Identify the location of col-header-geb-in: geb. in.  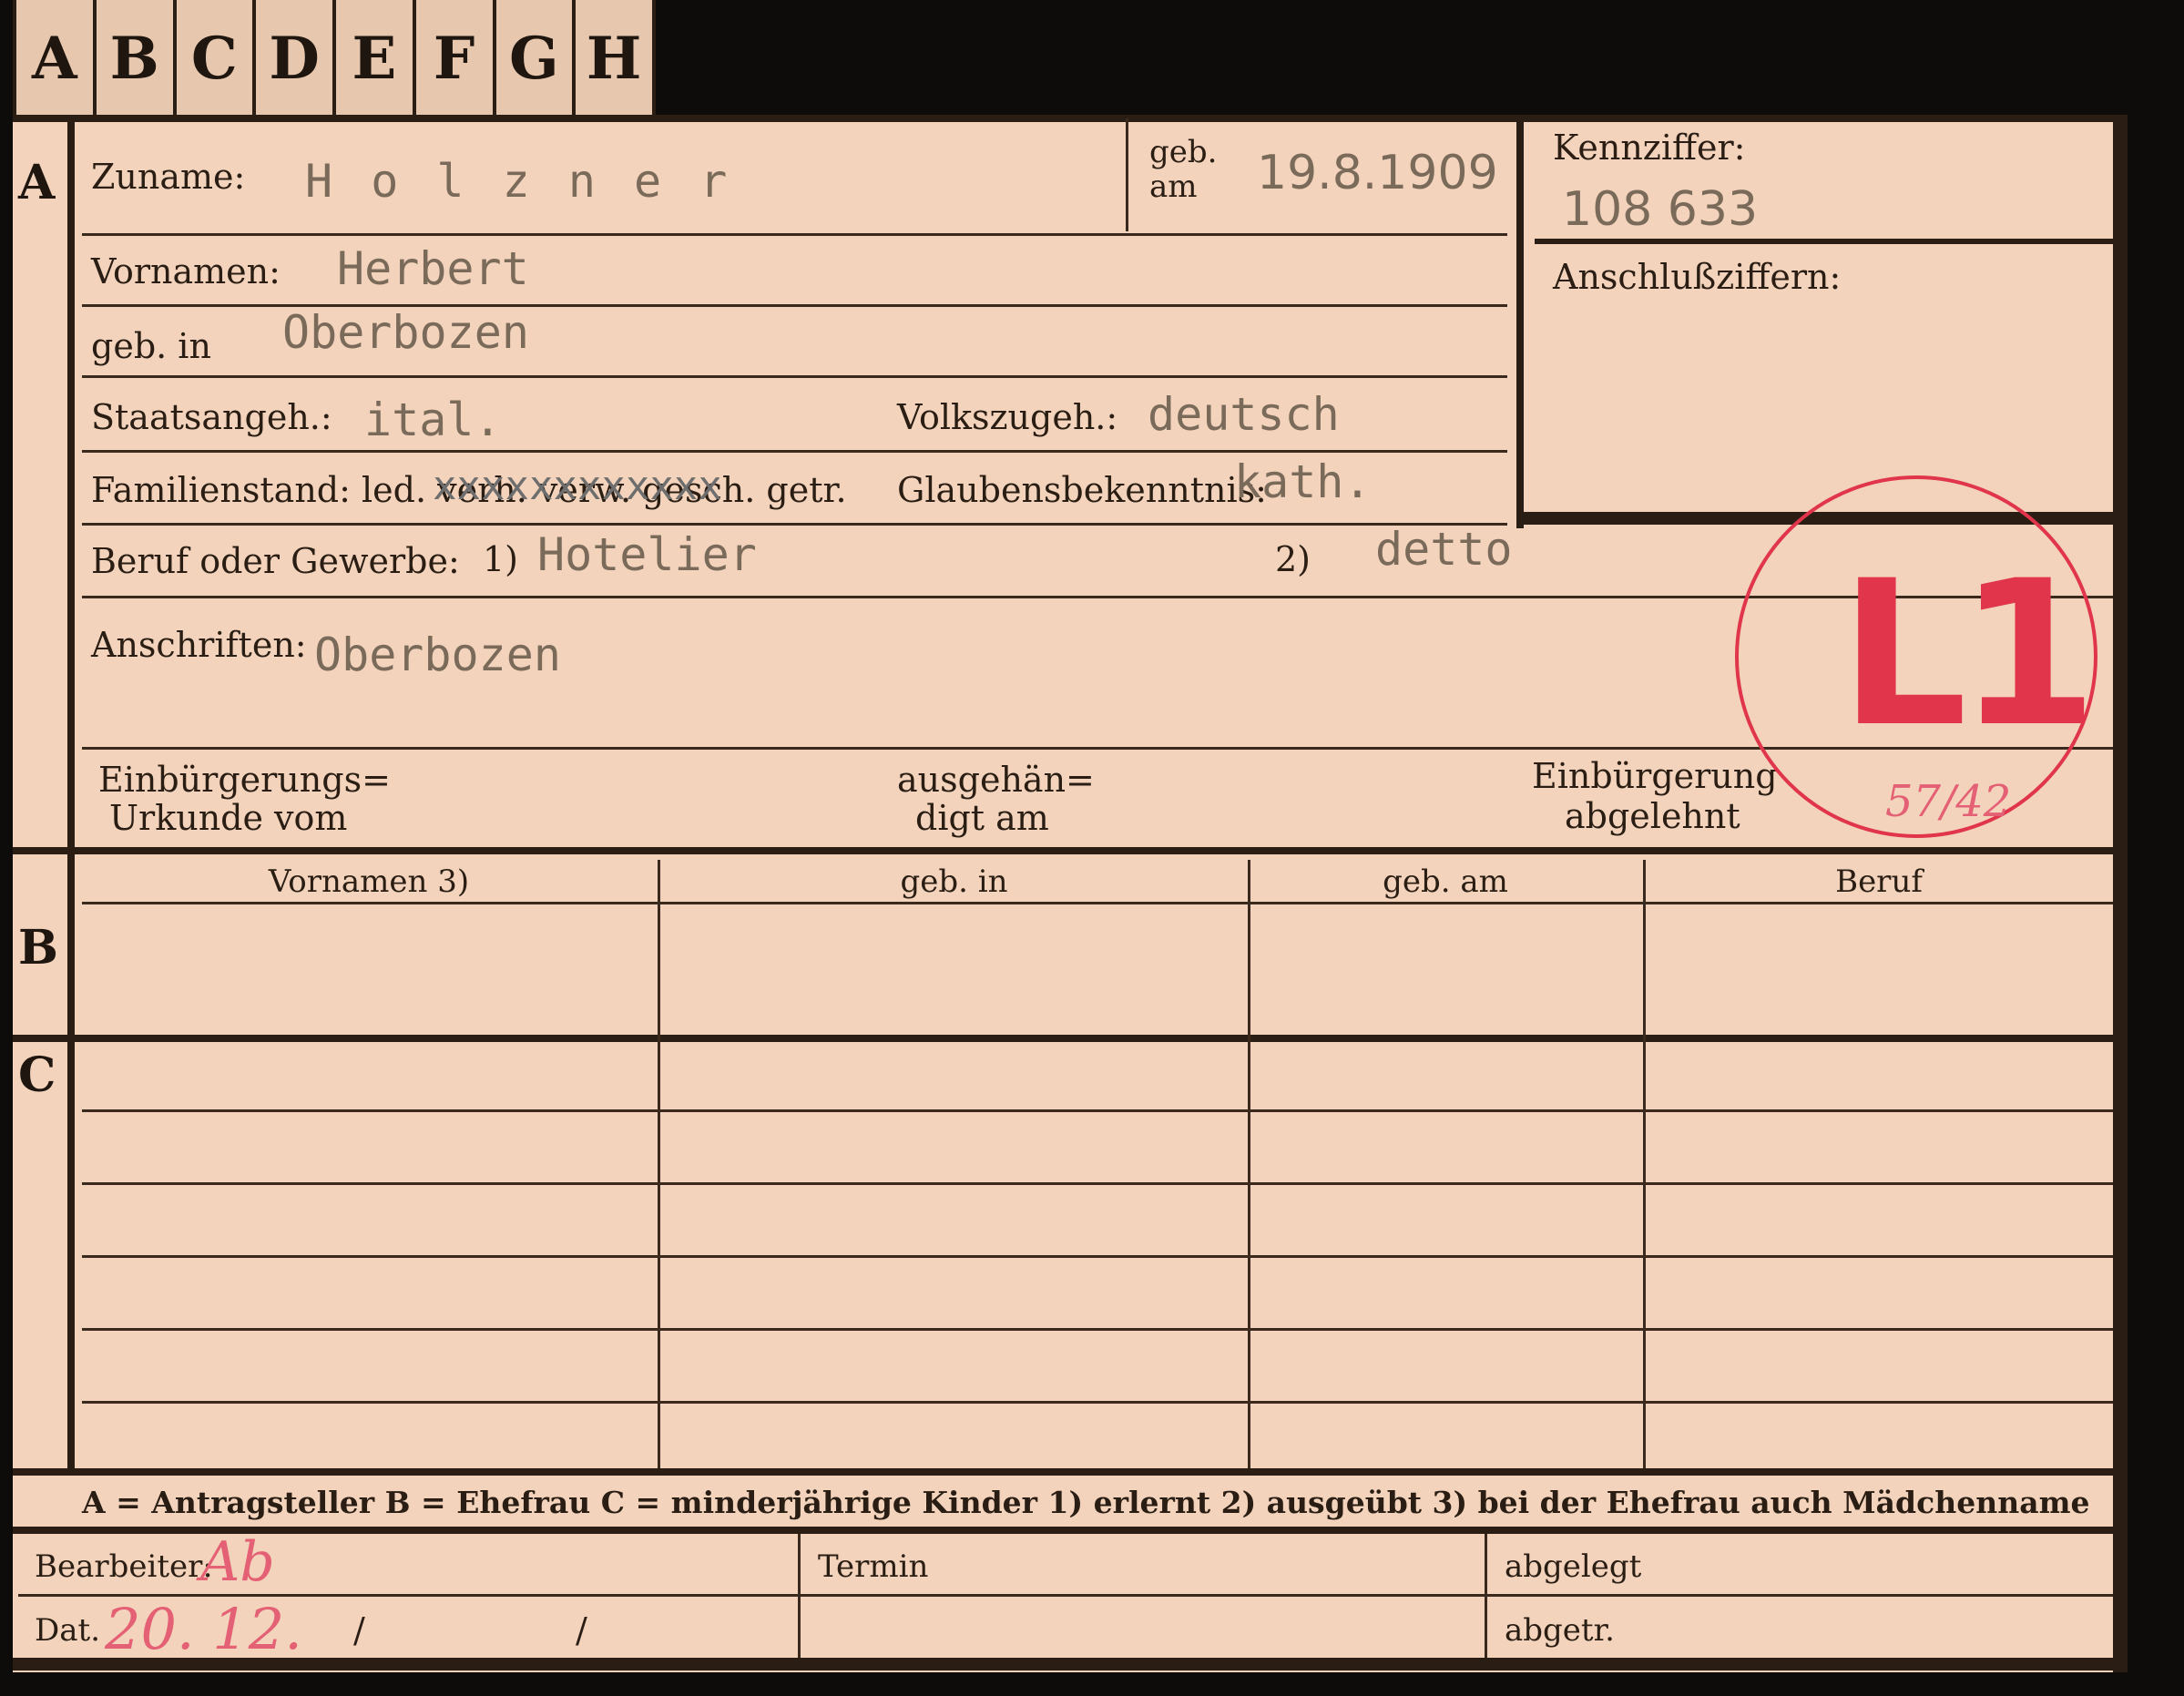
(954, 881).